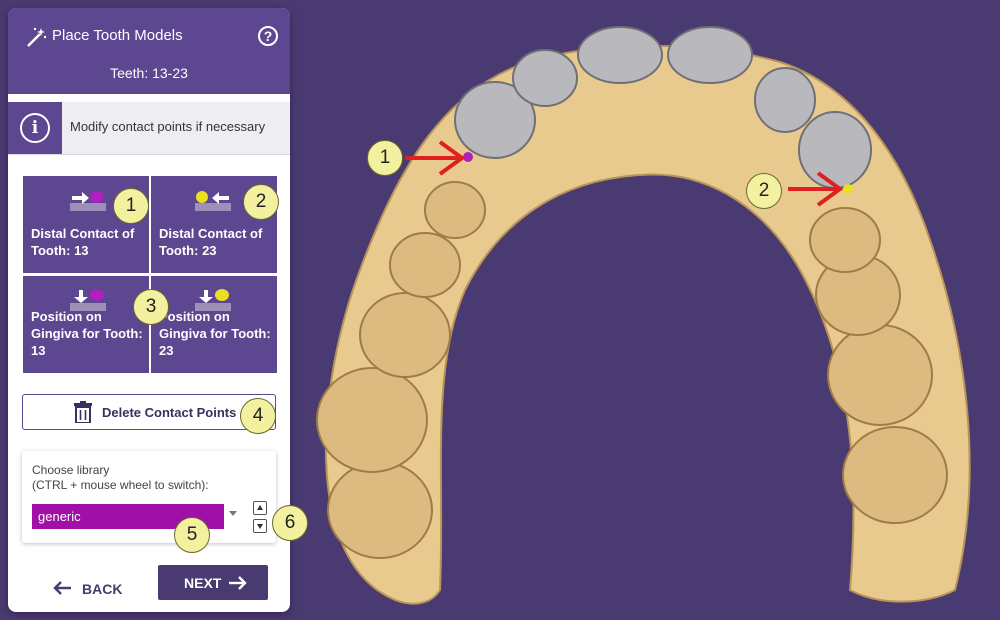 Image resolution: width=1000 pixels, height=620 pixels. What do you see at coordinates (83, 242) in the screenshot?
I see `tile-label: Distal Contact of Tooth: 13` at bounding box center [83, 242].